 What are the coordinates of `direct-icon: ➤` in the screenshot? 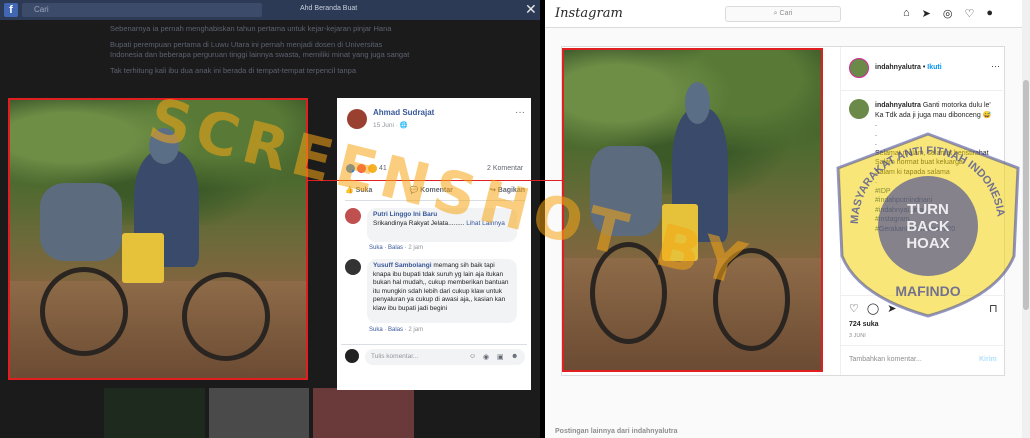 It's located at (926, 13).